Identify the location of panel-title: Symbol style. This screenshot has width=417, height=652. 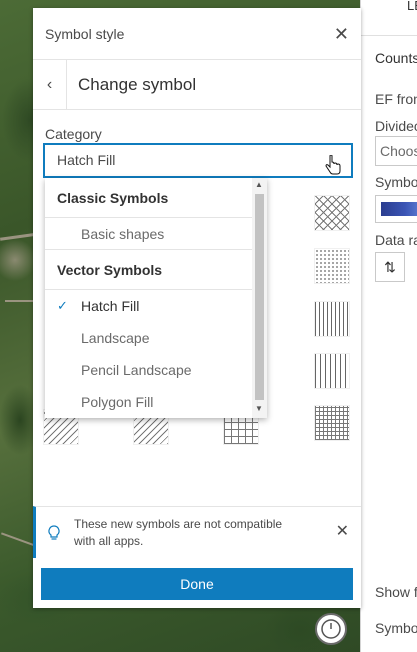
(85, 33).